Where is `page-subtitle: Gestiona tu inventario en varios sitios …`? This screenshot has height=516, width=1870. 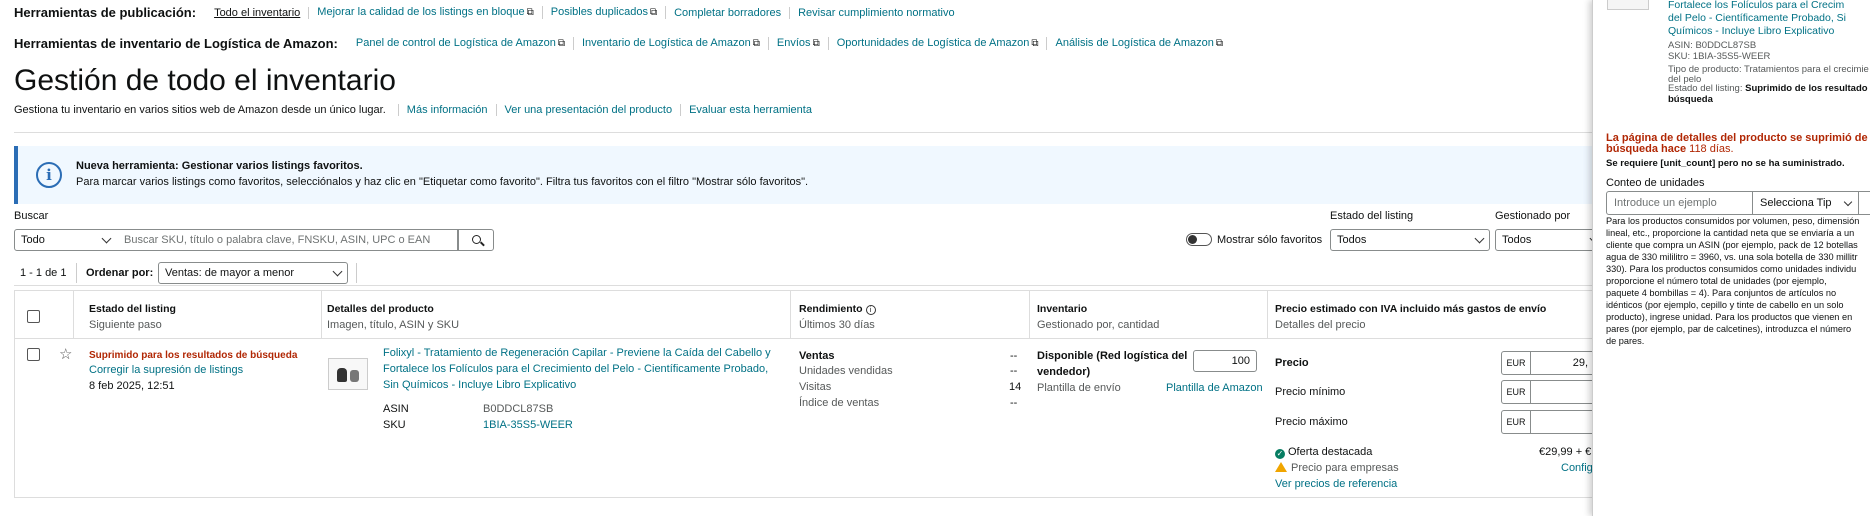 page-subtitle: Gestiona tu inventario en varios sitios … is located at coordinates (200, 110).